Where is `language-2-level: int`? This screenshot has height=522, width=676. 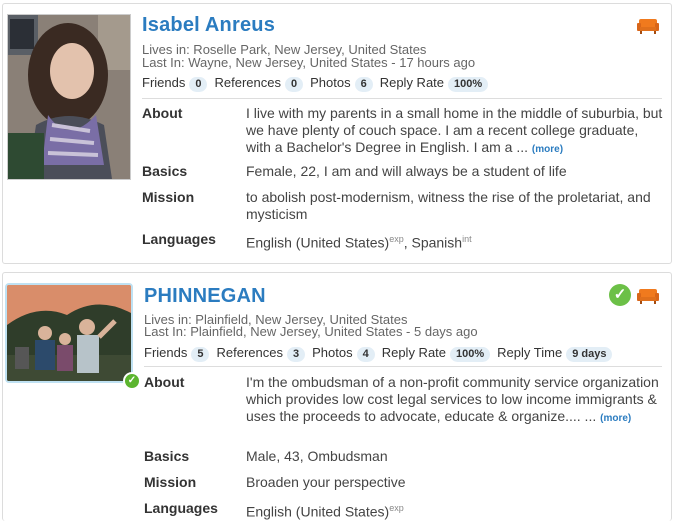
language-2-level: int is located at coordinates (467, 239).